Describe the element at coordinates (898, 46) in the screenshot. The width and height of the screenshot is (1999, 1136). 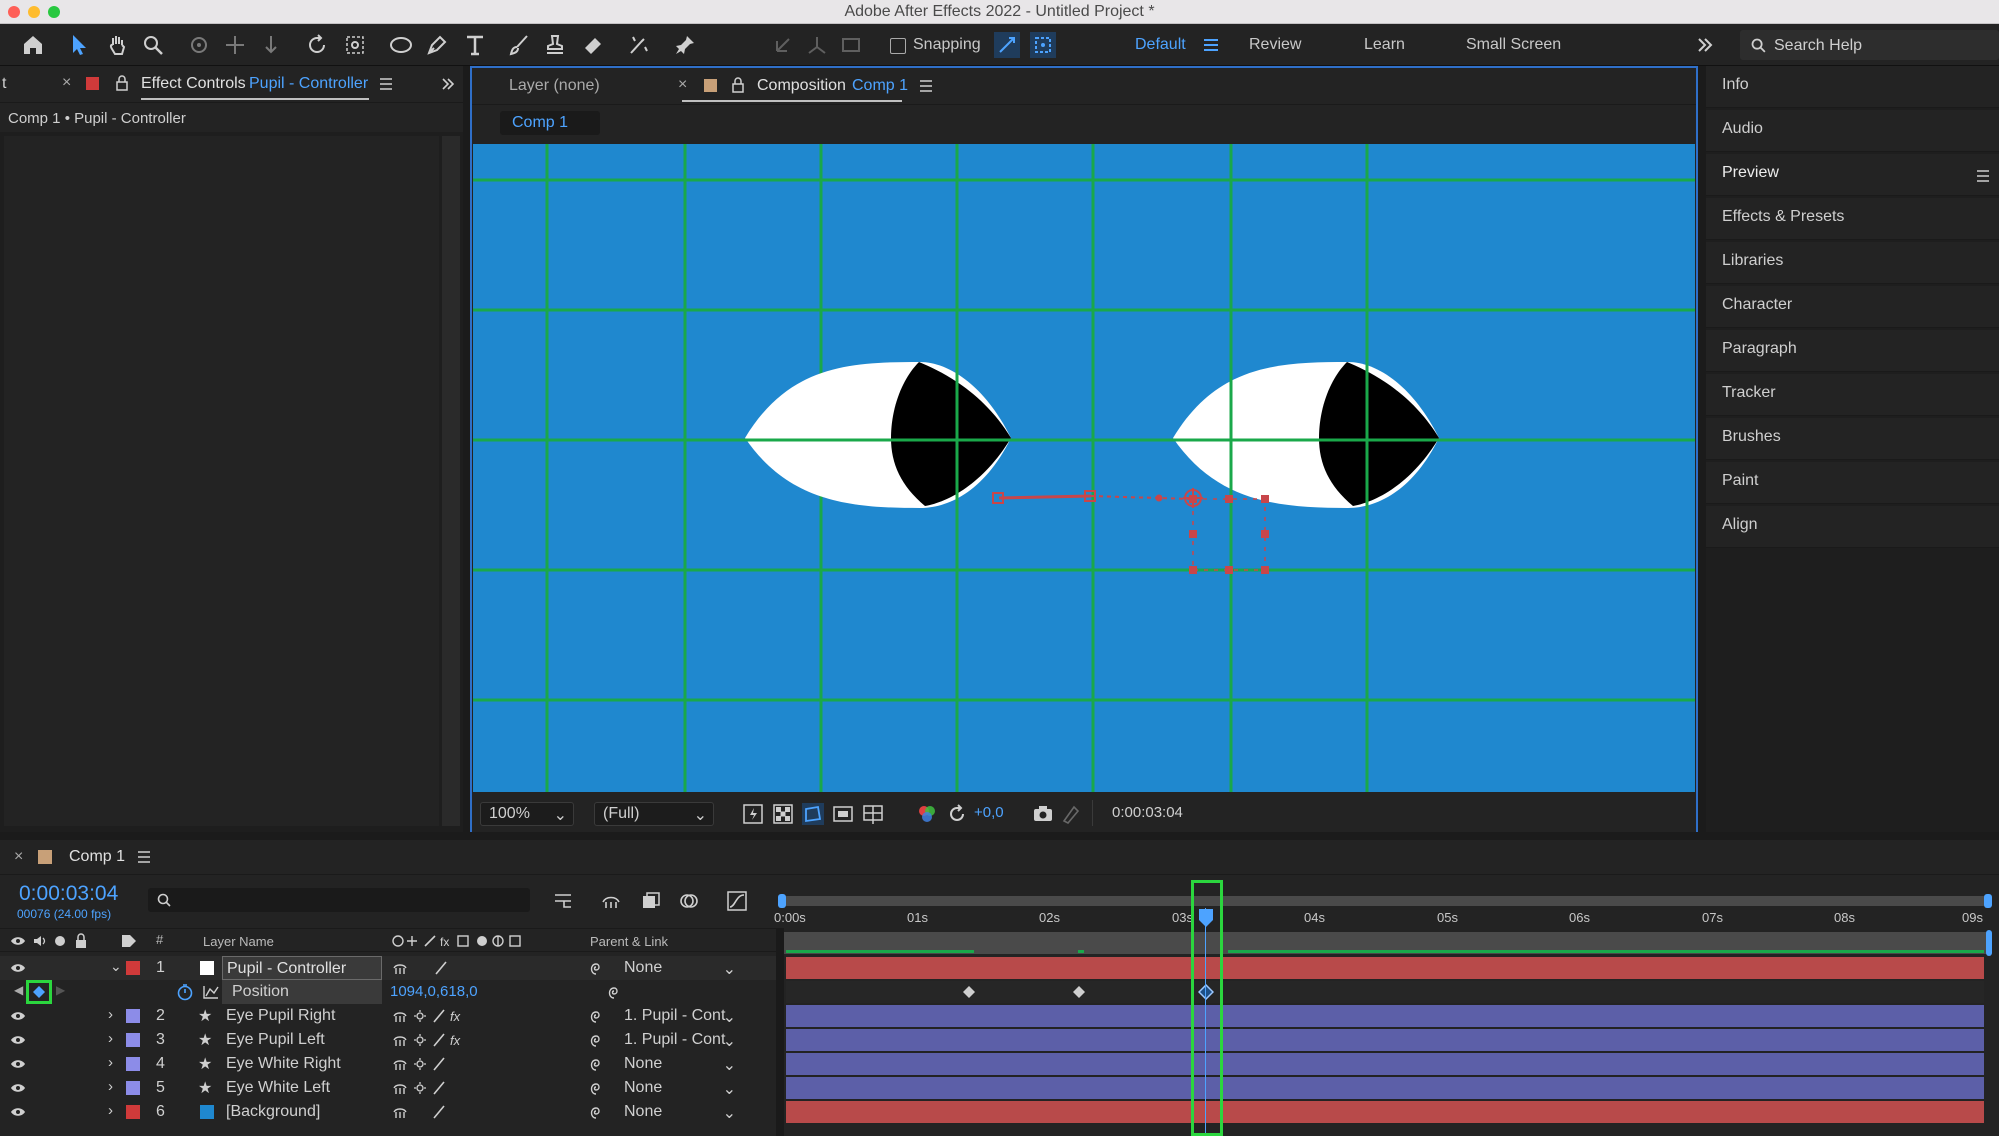
I see `snapping-checkbox` at that location.